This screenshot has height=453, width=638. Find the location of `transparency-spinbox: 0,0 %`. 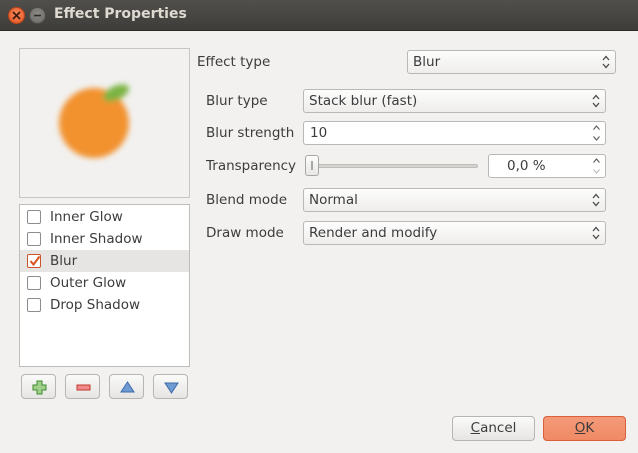

transparency-spinbox: 0,0 % is located at coordinates (547, 166).